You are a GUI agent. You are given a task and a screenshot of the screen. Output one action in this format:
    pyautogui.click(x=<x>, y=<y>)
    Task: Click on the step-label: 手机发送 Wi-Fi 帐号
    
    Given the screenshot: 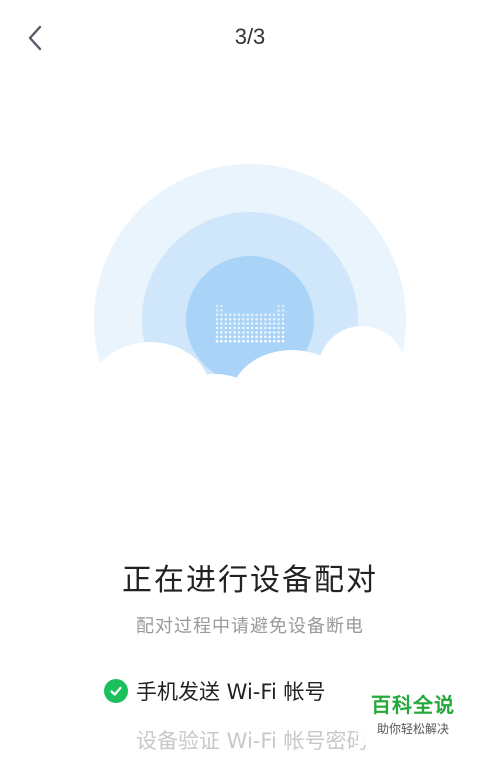 What is the action you would take?
    pyautogui.click(x=231, y=692)
    